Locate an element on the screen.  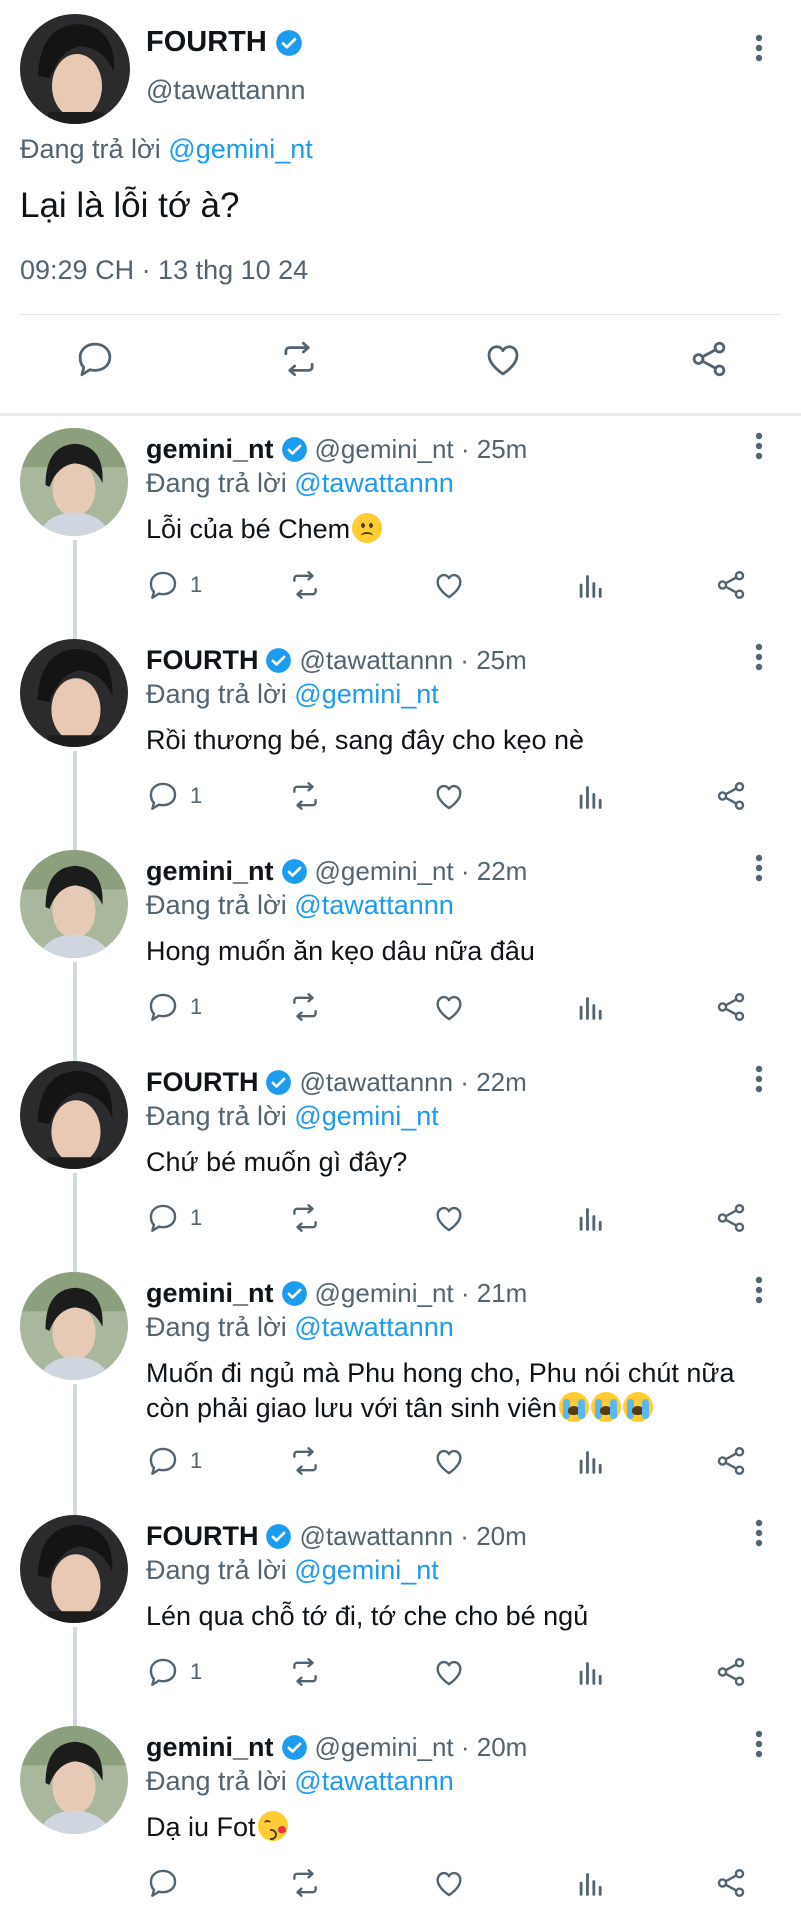
action-bar: 1 is located at coordinates (456, 590).